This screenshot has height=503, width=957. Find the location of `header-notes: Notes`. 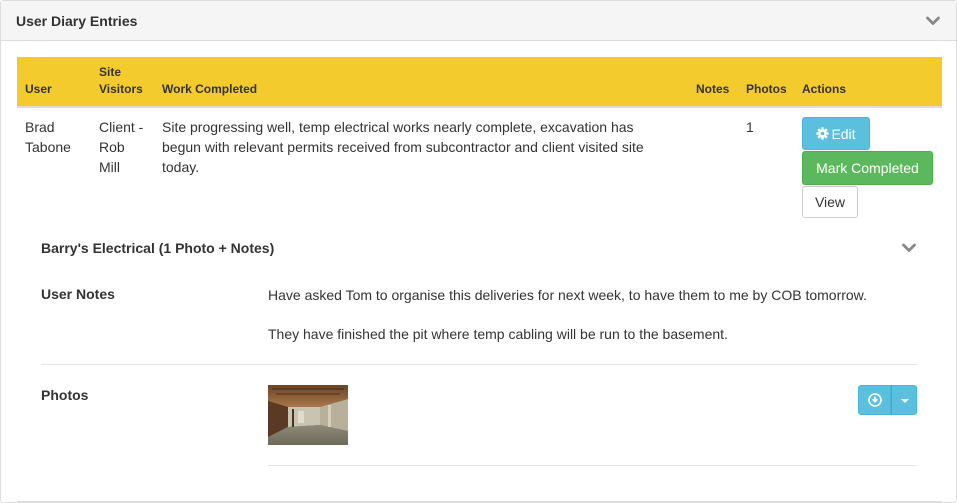

header-notes: Notes is located at coordinates (713, 89).